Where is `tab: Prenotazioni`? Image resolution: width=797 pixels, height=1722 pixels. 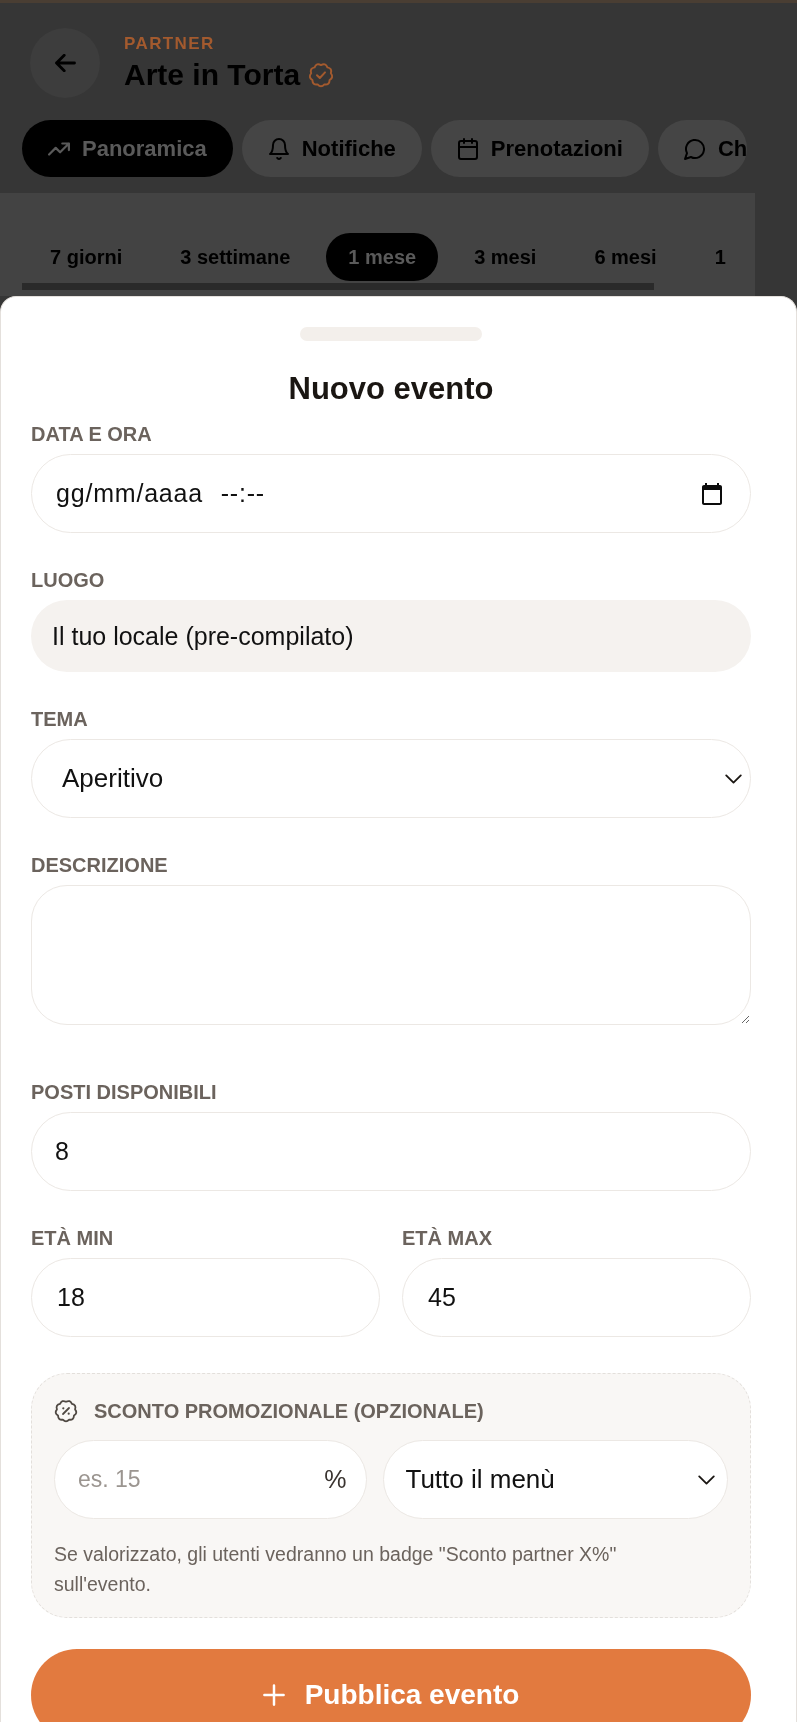 tab: Prenotazioni is located at coordinates (539, 148).